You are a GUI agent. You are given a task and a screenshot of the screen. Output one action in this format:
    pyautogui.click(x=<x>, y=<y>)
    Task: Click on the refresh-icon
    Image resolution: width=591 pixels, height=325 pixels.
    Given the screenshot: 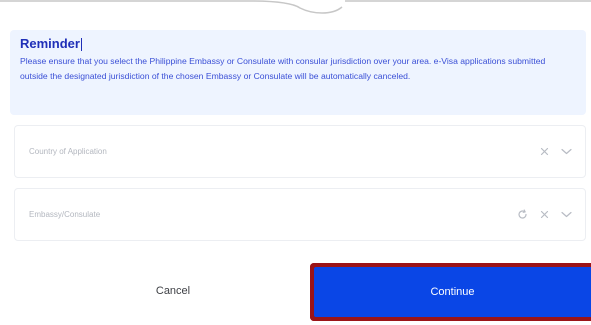 What is the action you would take?
    pyautogui.click(x=522, y=214)
    